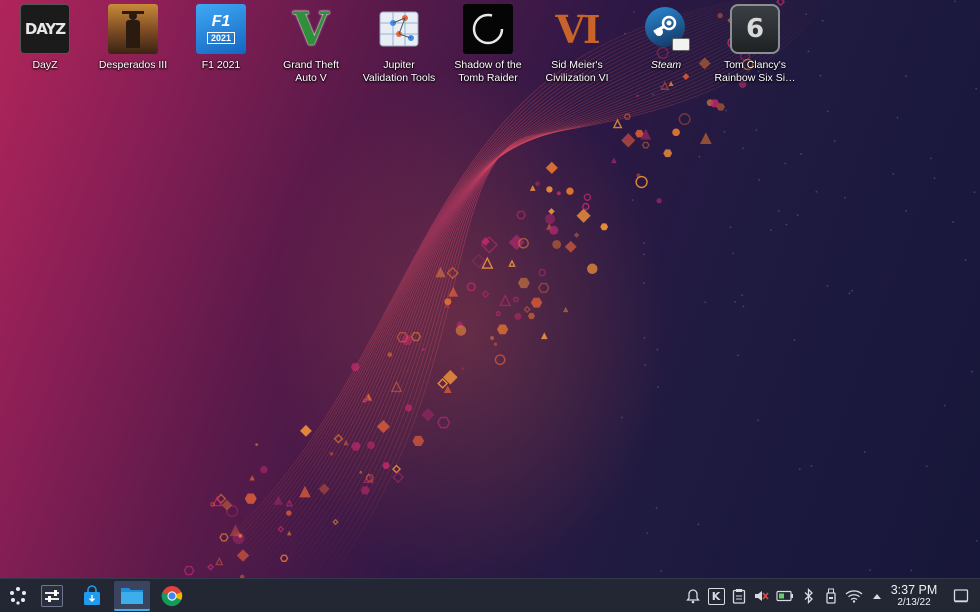  I want to click on chrome-icon, so click(172, 596).